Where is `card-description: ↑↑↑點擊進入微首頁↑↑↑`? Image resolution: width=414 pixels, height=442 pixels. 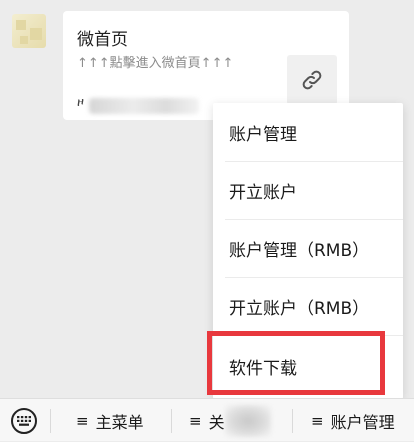
card-description: ↑↑↑點擊進入微首頁↑↑↑ is located at coordinates (155, 63).